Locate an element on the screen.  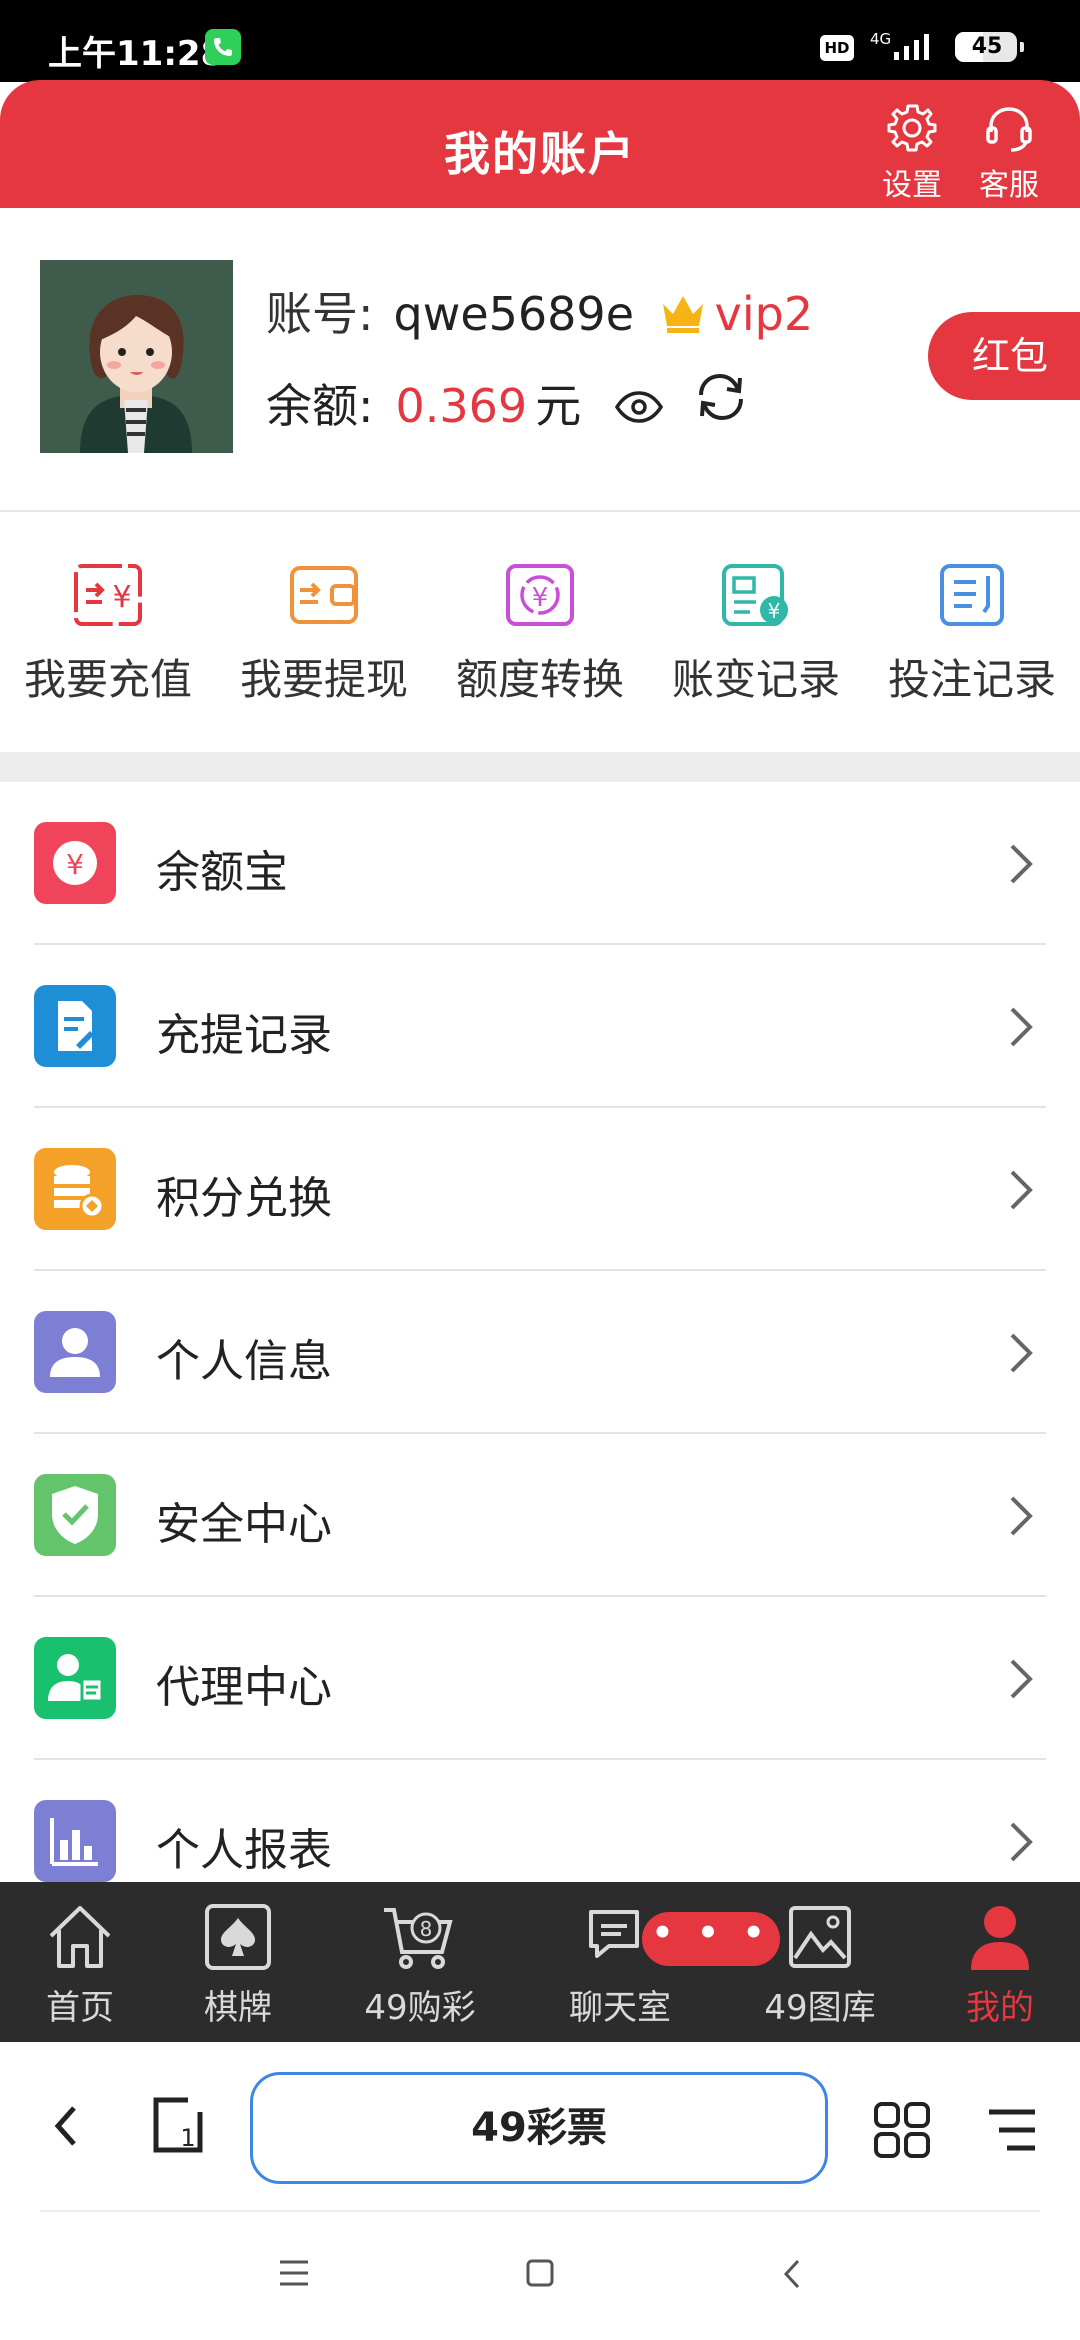
home-icon is located at coordinates (80, 1937).